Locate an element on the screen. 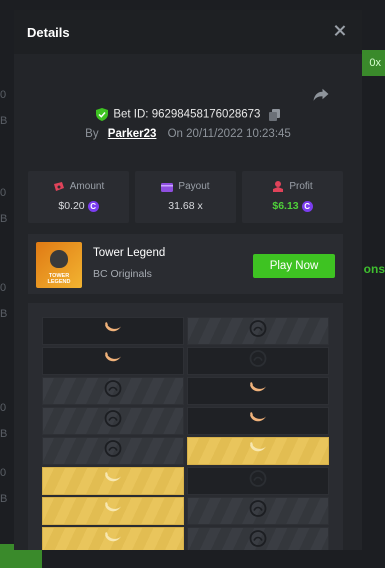 This screenshot has height=568, width=385. bet-id-value: 96298458176028673 is located at coordinates (206, 114).